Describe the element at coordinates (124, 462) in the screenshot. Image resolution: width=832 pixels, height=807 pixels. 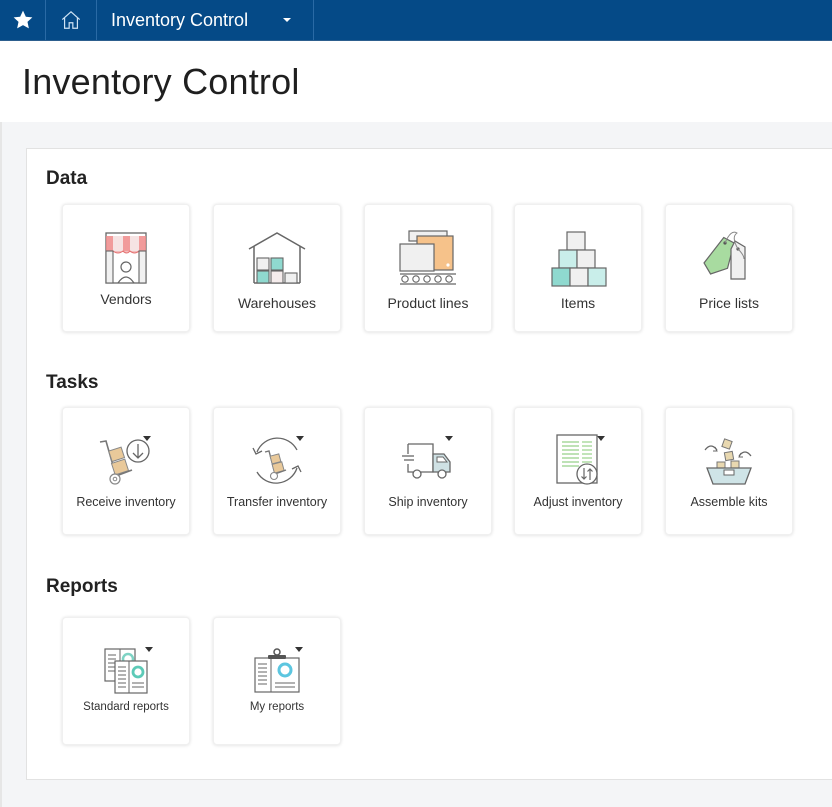
I see `receive-dolly-icon` at that location.